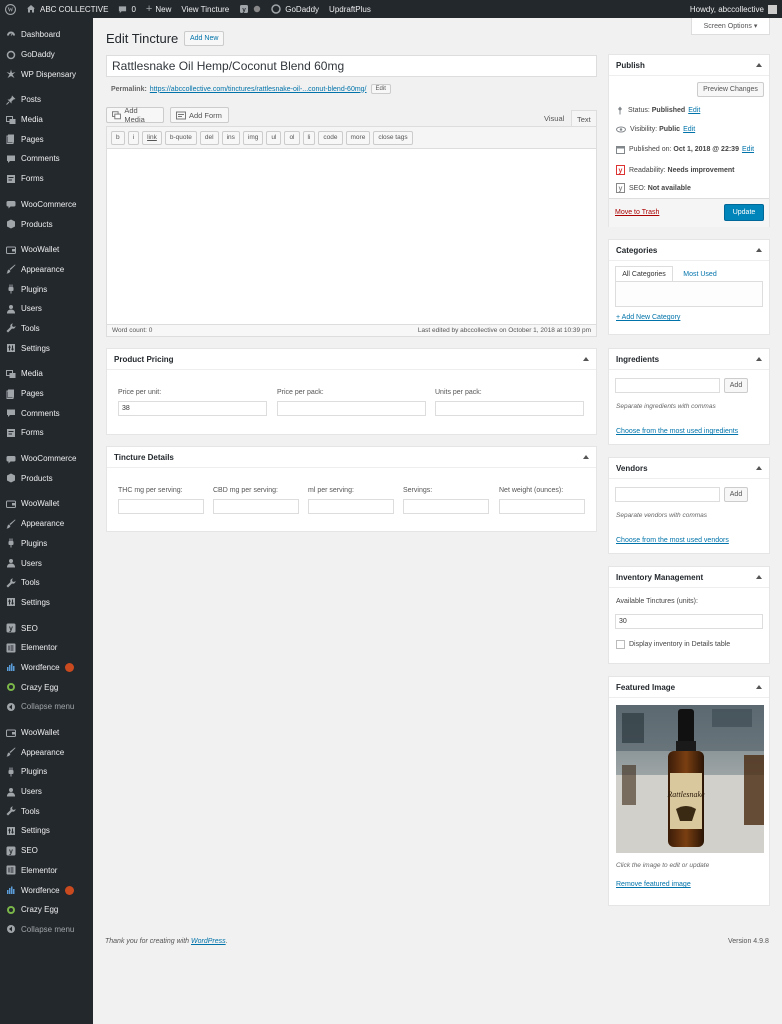  Describe the element at coordinates (46, 139) in the screenshot. I see `sidebar-item-pages: Pages` at that location.